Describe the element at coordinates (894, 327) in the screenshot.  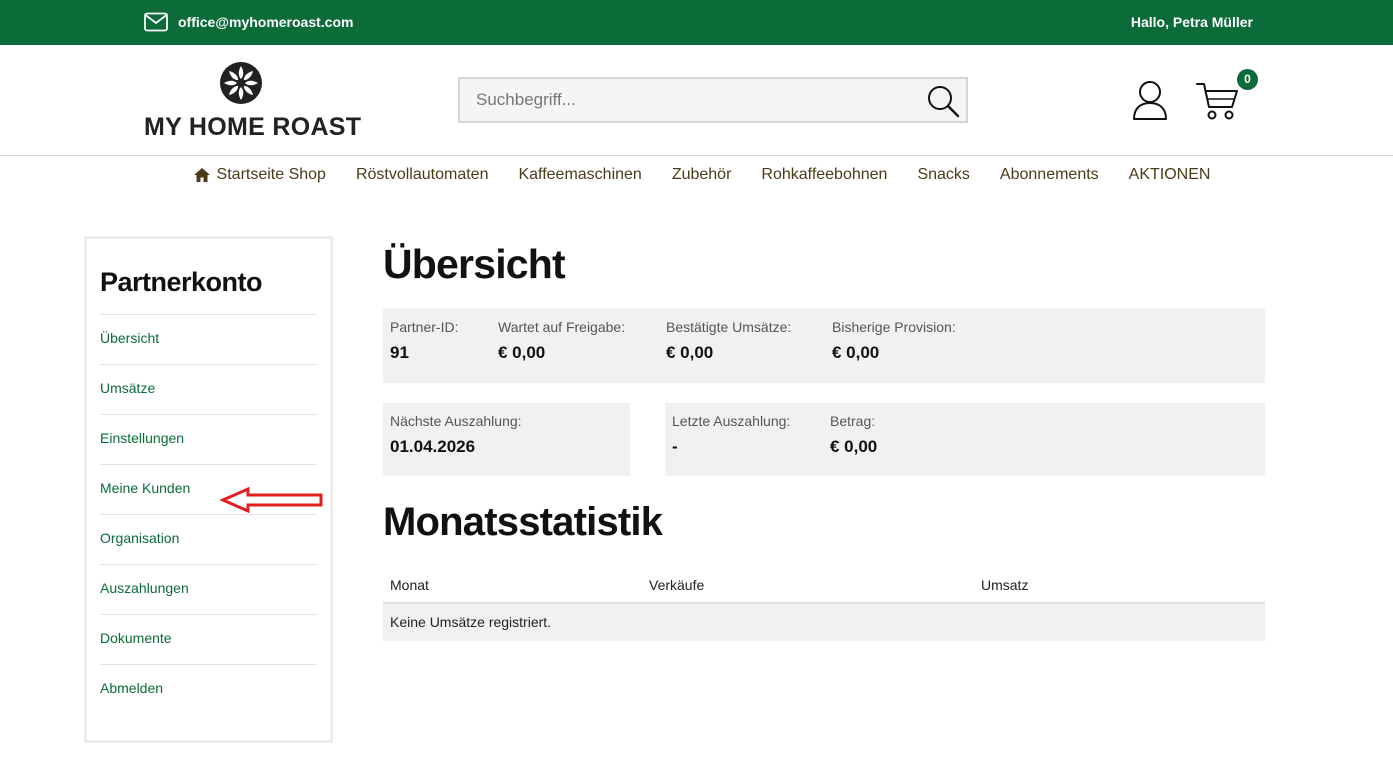
I see `stat-label: Bisherige Provision:` at that location.